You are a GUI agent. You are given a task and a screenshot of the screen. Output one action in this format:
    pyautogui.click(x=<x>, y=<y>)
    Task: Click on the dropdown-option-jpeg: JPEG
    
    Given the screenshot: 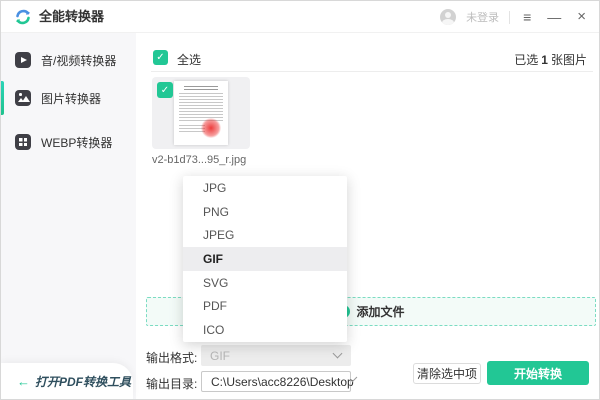 What is the action you would take?
    pyautogui.click(x=265, y=235)
    